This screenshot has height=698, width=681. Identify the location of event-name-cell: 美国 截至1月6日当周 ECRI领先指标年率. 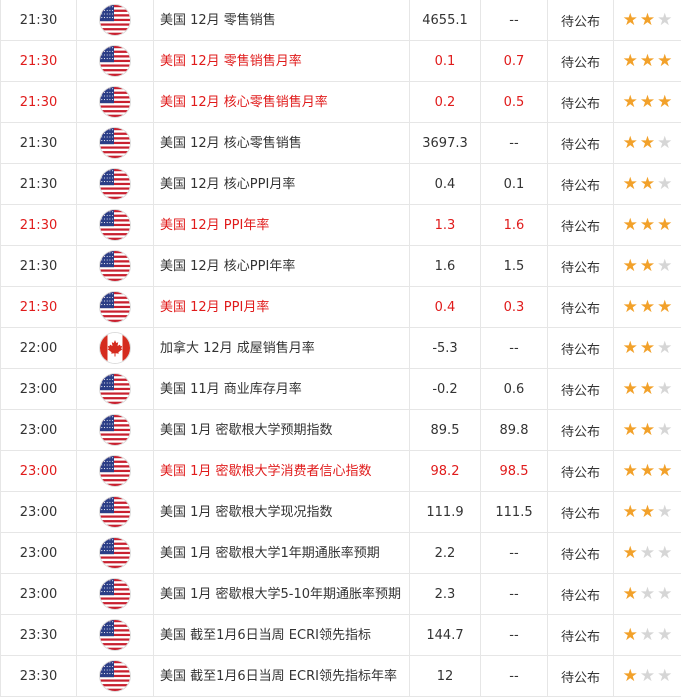
(281, 676).